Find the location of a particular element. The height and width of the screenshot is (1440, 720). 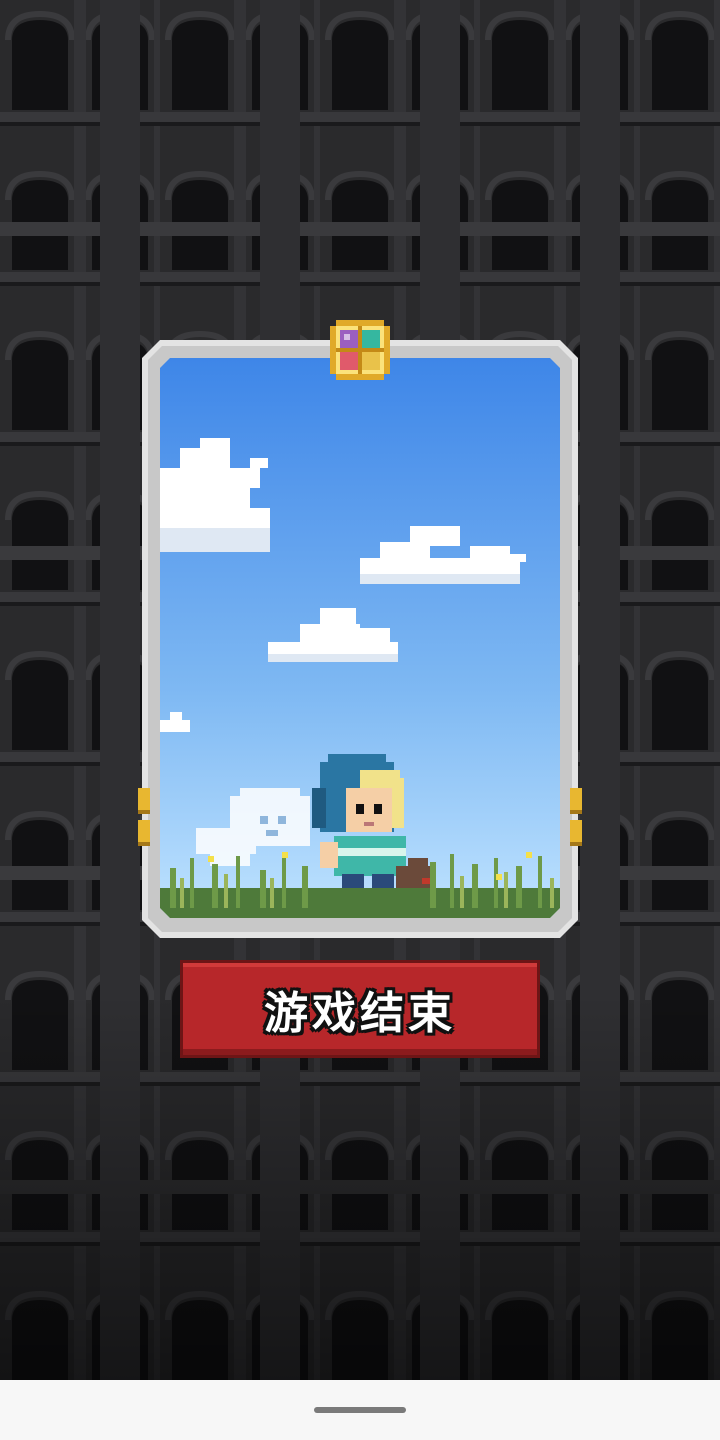

game-over-button: 游戏结束 is located at coordinates (360, 1009).